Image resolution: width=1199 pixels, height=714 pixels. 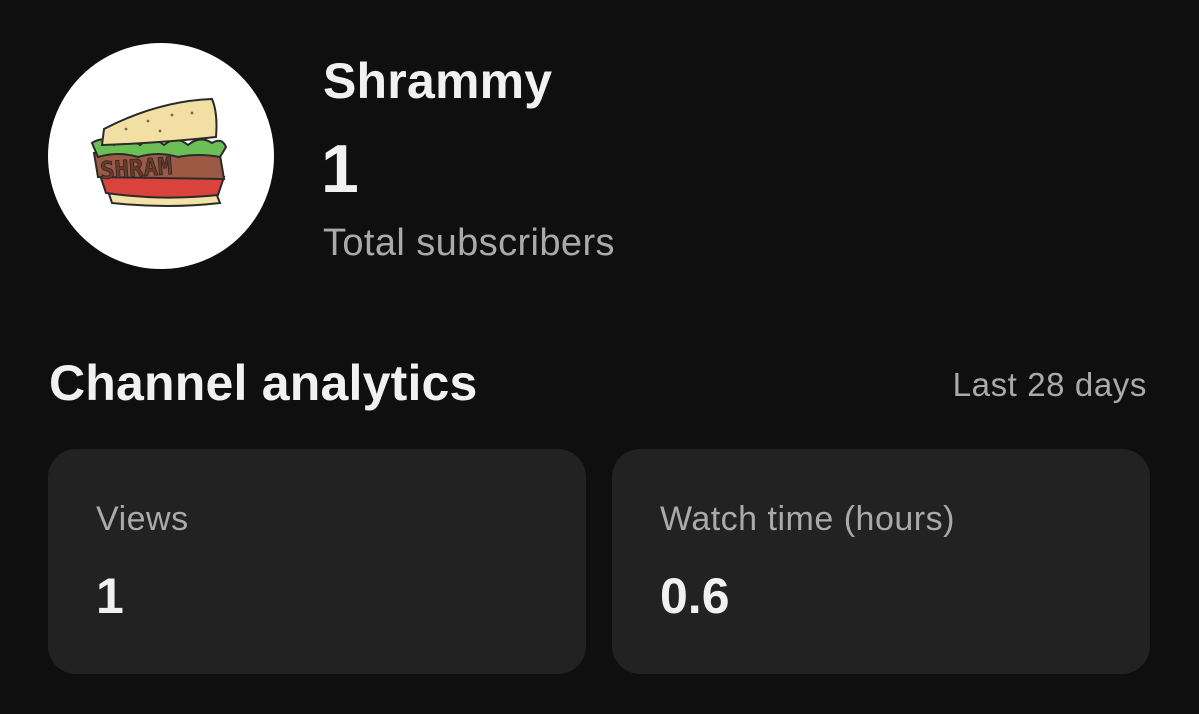 I want to click on channel-avatar: SHRAM, so click(x=161, y=156).